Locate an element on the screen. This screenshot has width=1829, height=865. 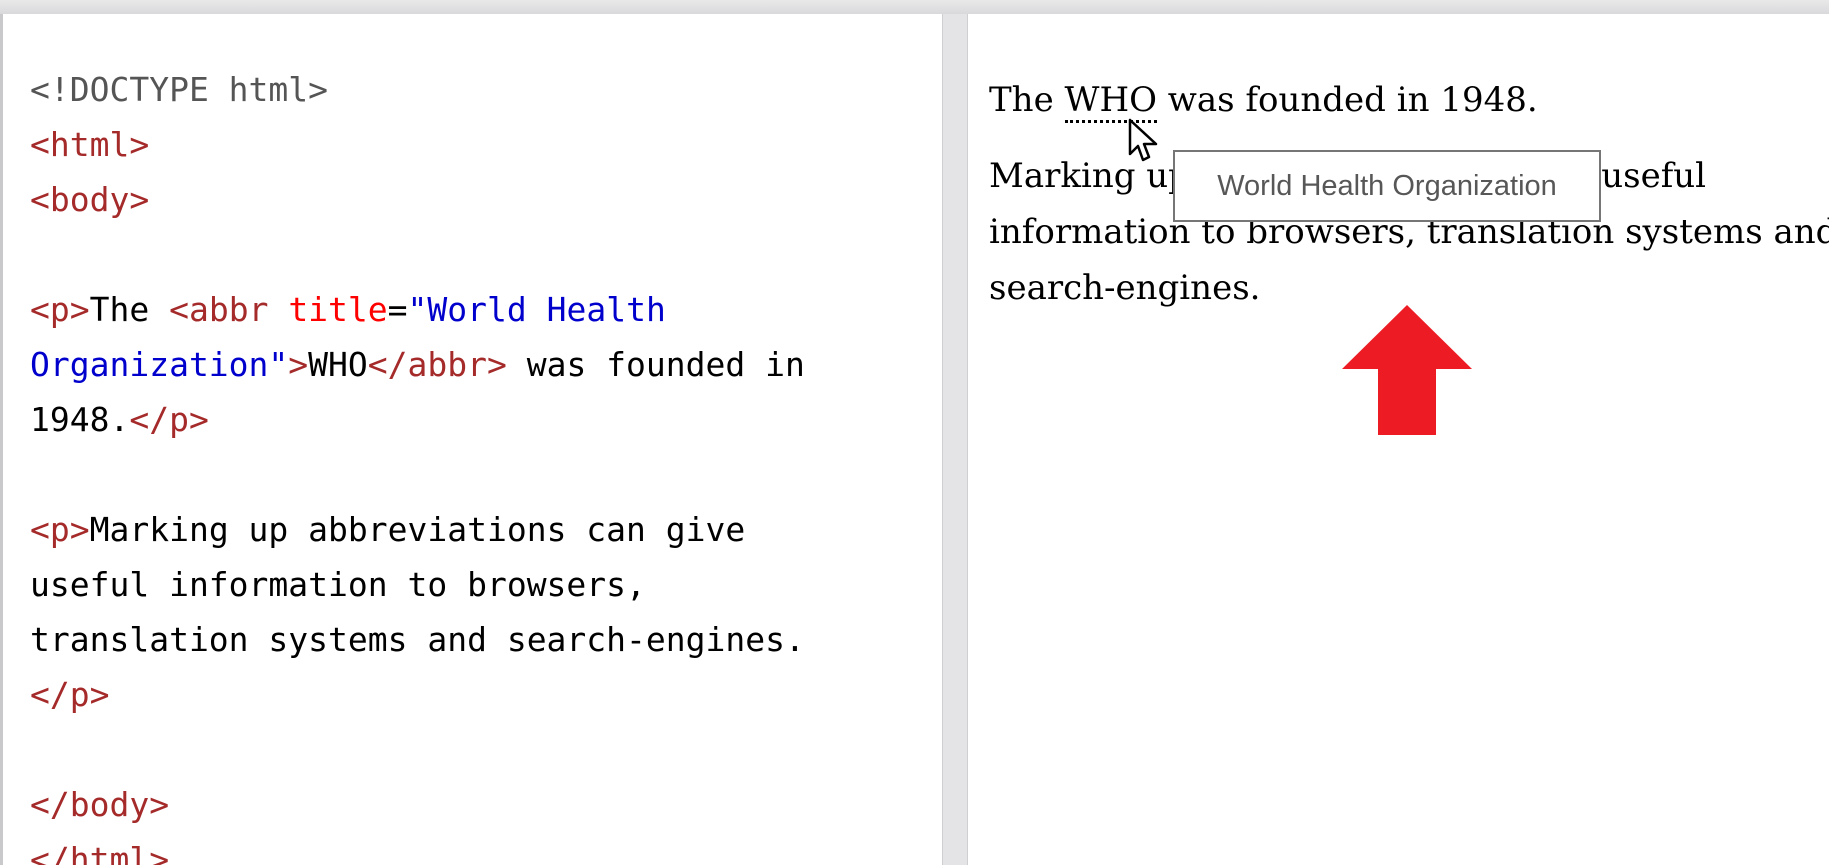
p1-text-the: The is located at coordinates (129, 309).